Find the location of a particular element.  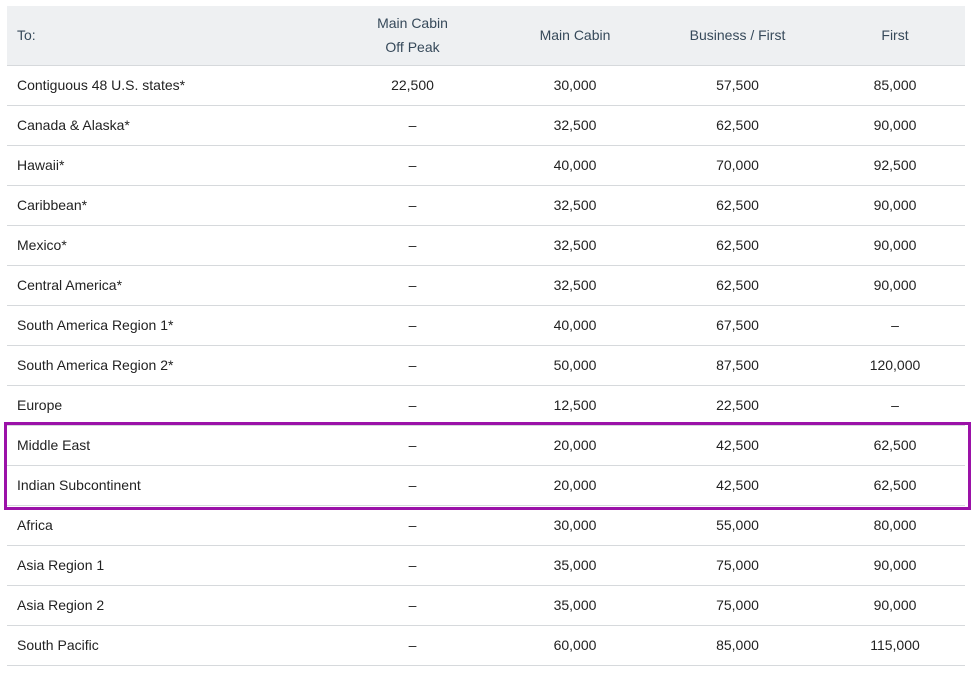

table-row: South Pacific –60,000 85,000 115,000 is located at coordinates (486, 645).